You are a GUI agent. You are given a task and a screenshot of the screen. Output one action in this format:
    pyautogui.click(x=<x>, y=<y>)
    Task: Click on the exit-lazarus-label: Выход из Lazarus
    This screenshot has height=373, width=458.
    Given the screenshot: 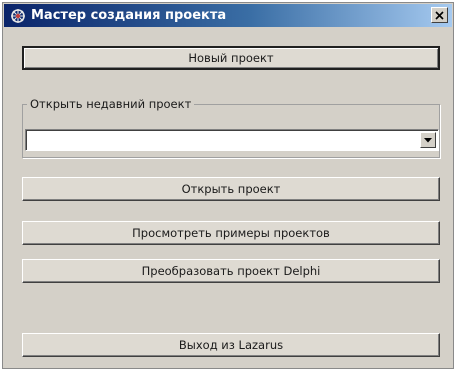 What is the action you would take?
    pyautogui.click(x=231, y=345)
    